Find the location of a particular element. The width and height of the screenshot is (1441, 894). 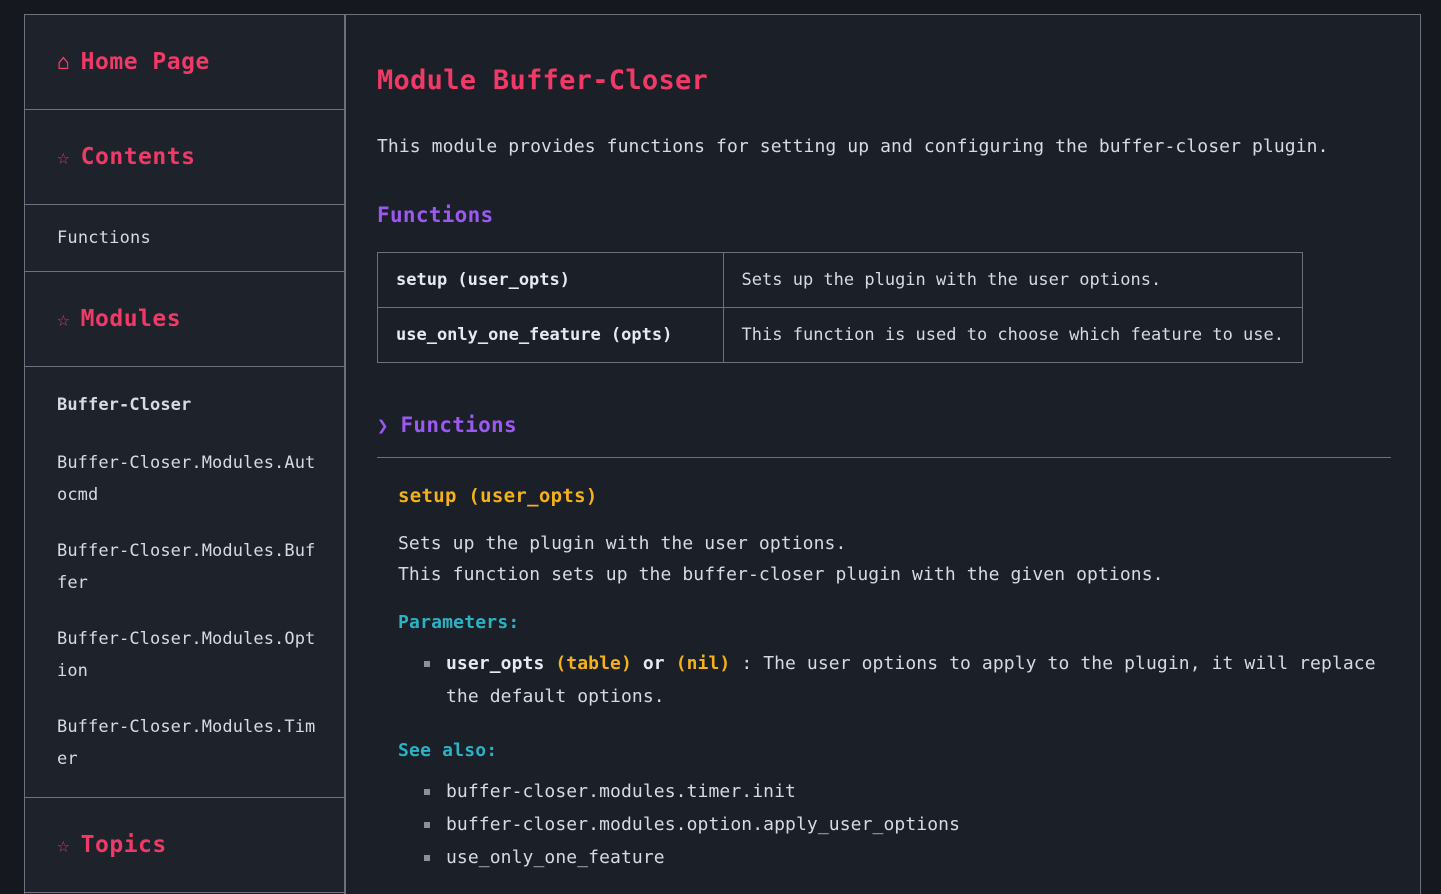

functions-section-heading: Functions is located at coordinates (435, 215).